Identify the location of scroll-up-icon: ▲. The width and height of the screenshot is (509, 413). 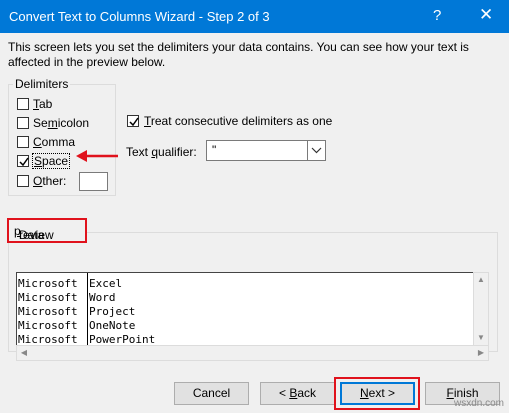
(481, 280).